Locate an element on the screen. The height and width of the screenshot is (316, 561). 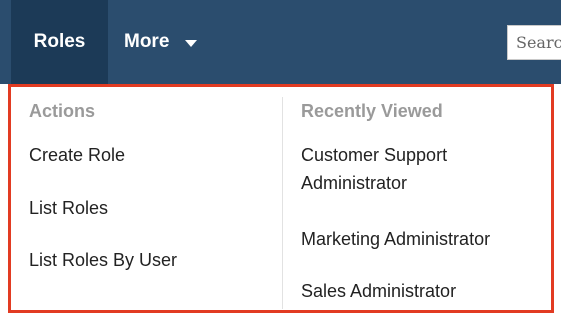
tab-more-label: More is located at coordinates (147, 41).